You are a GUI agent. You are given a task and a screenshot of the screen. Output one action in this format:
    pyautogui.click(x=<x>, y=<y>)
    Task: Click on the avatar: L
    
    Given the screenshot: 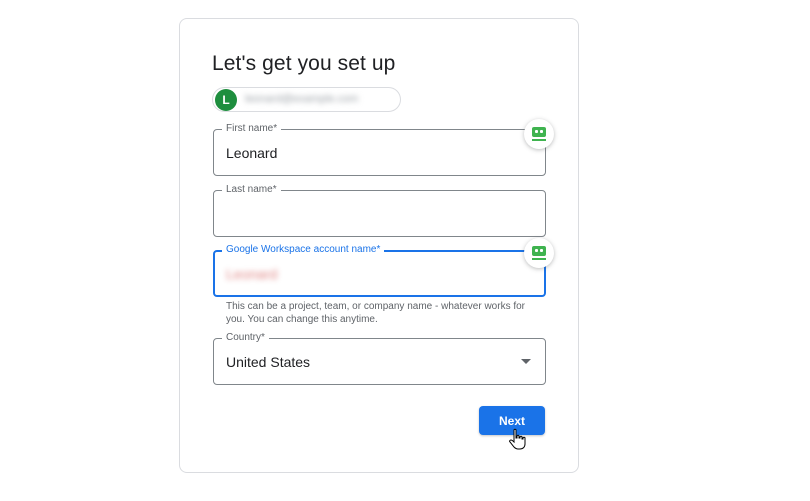 What is the action you would take?
    pyautogui.click(x=226, y=100)
    